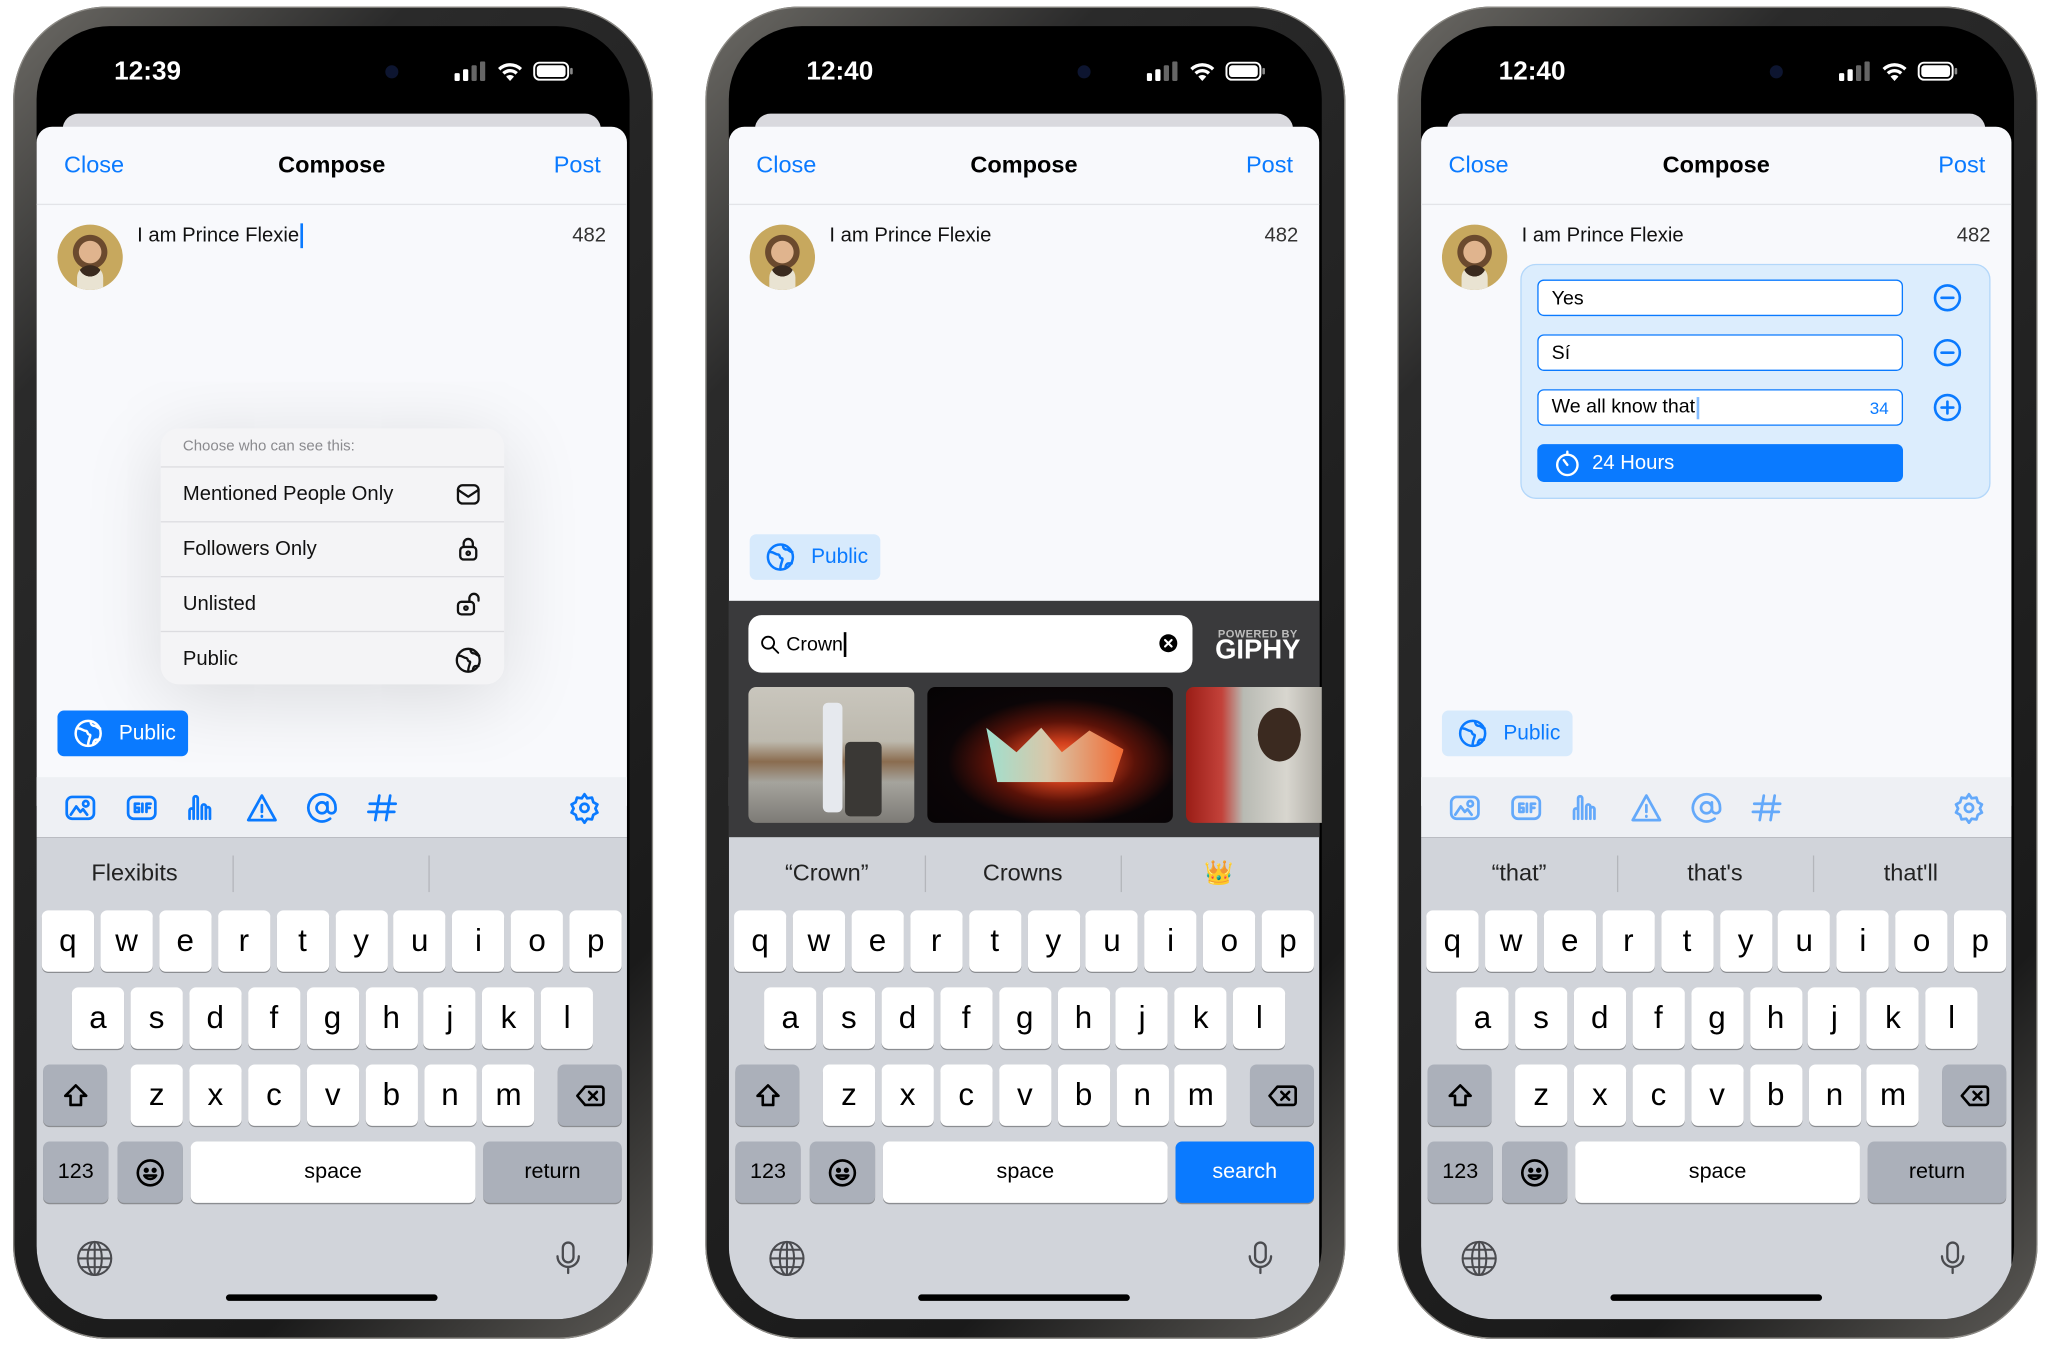 The image size is (2048, 1345). What do you see at coordinates (215, 1018) in the screenshot?
I see `key-d: d` at bounding box center [215, 1018].